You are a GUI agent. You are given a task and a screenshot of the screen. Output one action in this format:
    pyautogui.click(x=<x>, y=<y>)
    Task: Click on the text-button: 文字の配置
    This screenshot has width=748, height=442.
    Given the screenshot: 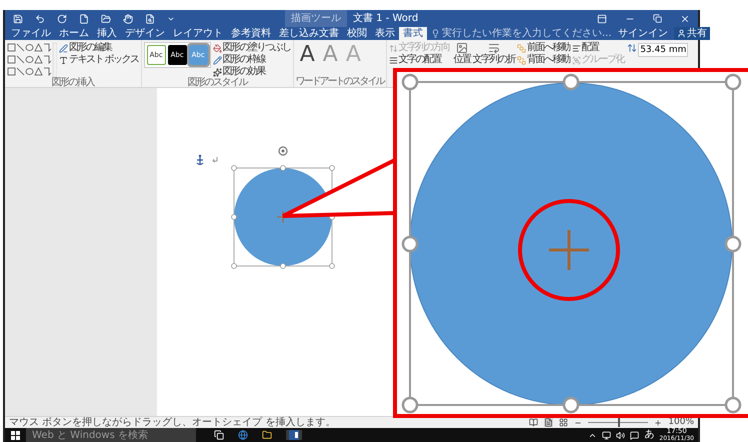 What is the action you would take?
    pyautogui.click(x=419, y=60)
    